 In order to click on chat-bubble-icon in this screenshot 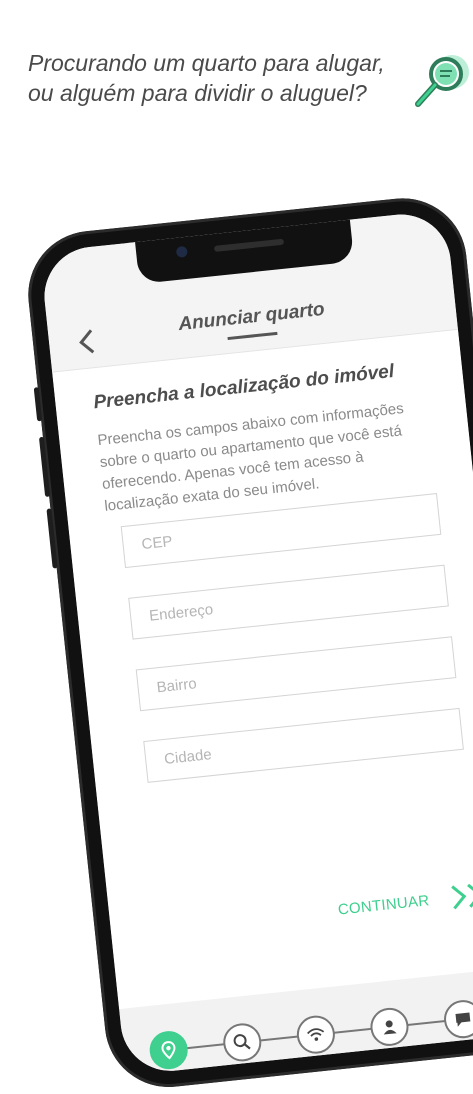, I will do `click(463, 1019)`.